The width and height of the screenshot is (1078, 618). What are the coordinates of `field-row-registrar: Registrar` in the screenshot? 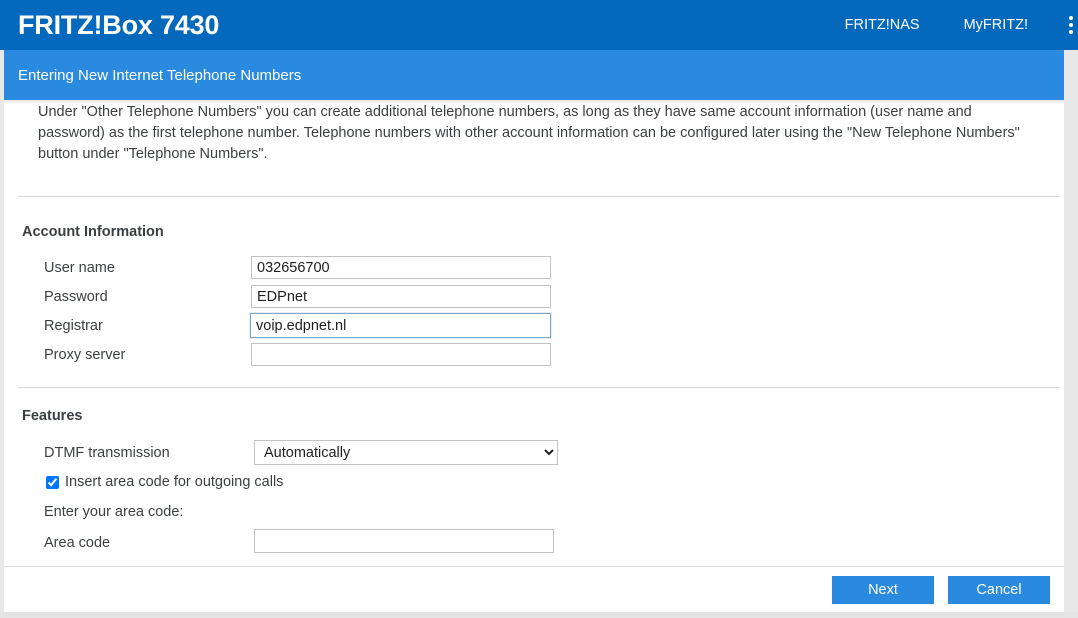 It's located at (73, 325).